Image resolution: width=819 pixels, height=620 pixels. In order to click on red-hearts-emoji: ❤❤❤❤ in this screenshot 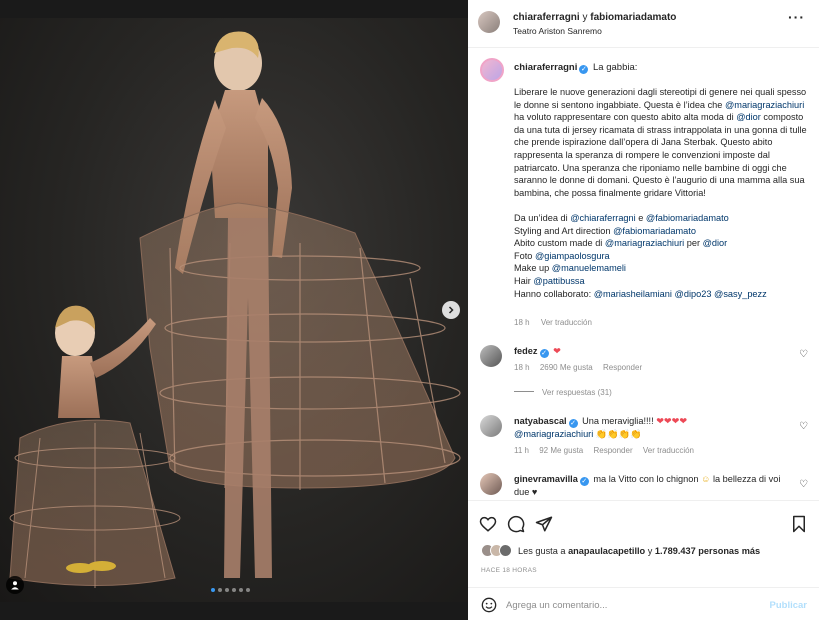, I will do `click(672, 421)`.